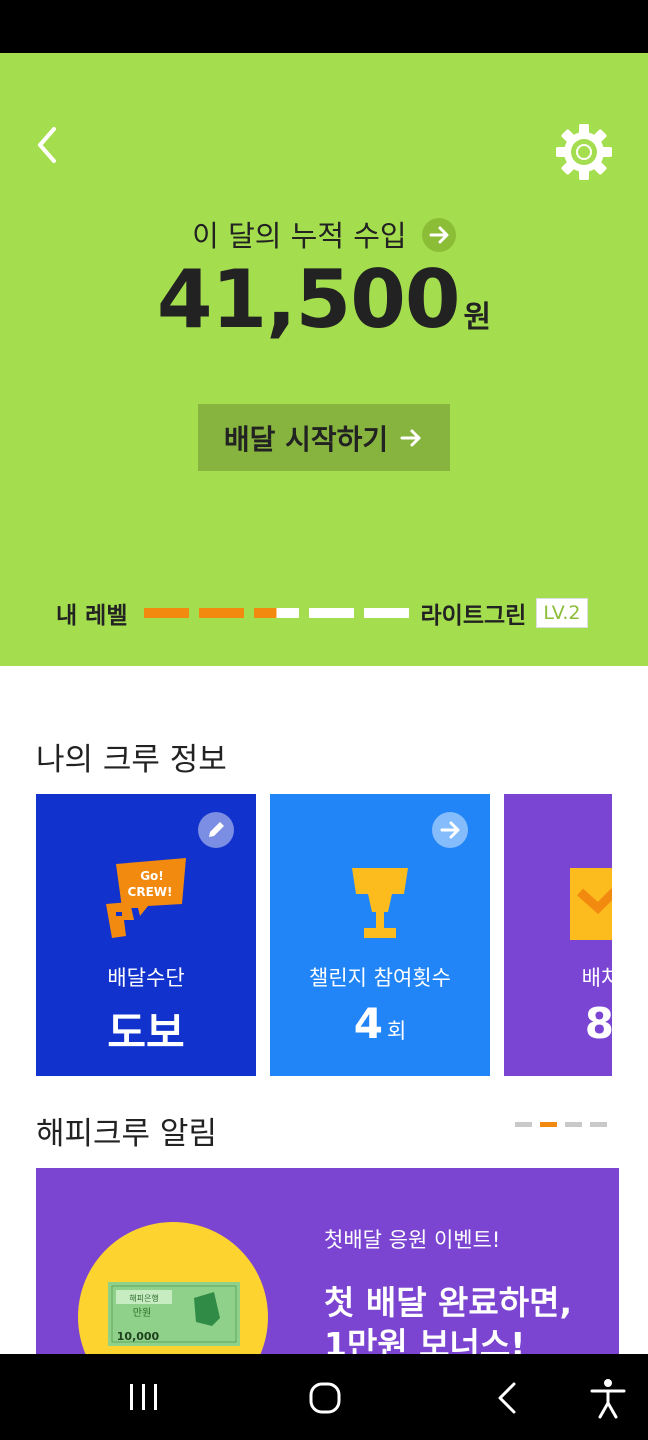 This screenshot has height=1440, width=648. I want to click on card-value: 4회, so click(380, 1023).